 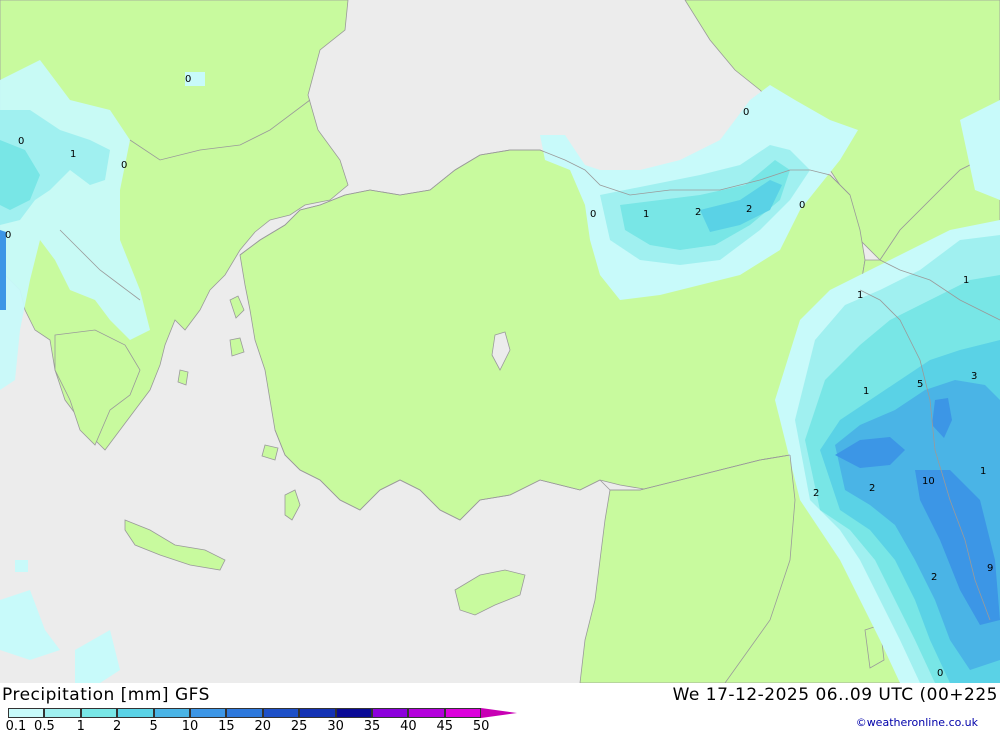 I want to click on color-scale-bar, so click(x=263, y=713).